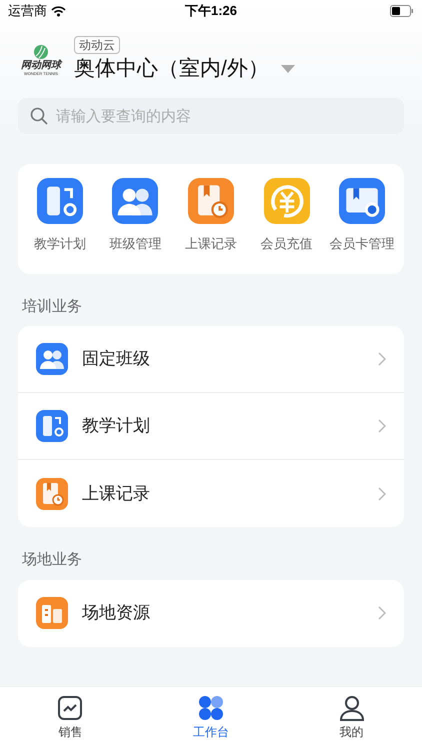 The width and height of the screenshot is (422, 750). I want to click on list-item: 固定班级, so click(211, 359).